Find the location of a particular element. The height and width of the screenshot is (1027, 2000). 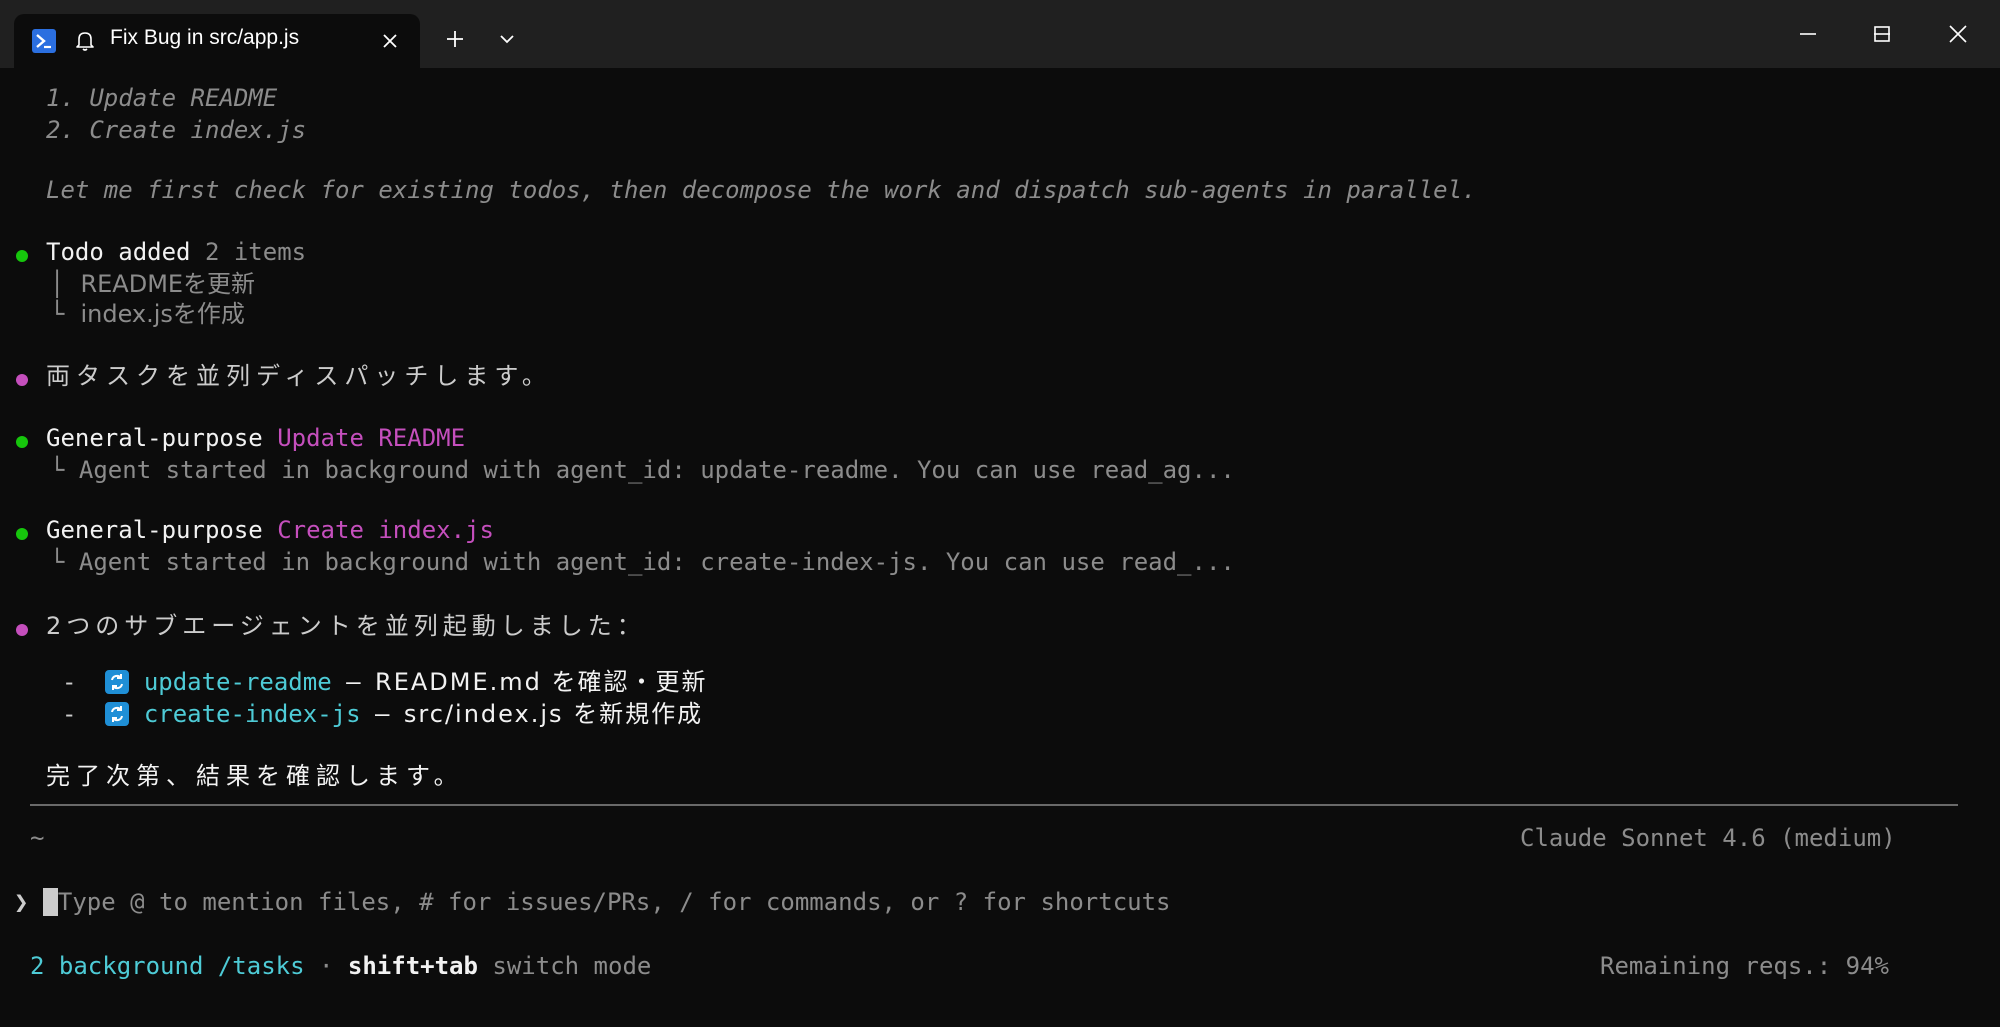

plan-item-1: 1. Update README is located at coordinates (162, 98).